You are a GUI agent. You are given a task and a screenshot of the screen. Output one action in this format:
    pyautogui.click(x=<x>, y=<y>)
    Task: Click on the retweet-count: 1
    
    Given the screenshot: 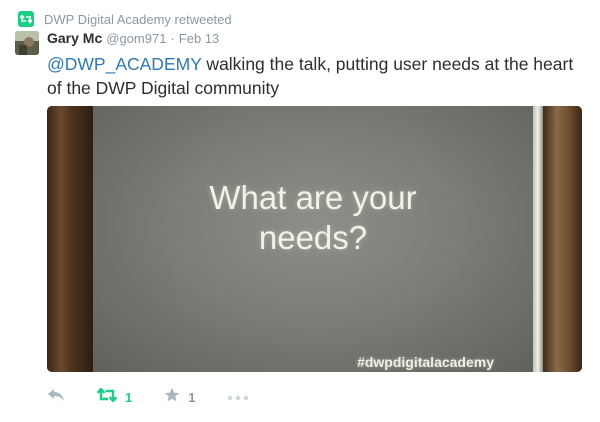 What is the action you would take?
    pyautogui.click(x=129, y=397)
    